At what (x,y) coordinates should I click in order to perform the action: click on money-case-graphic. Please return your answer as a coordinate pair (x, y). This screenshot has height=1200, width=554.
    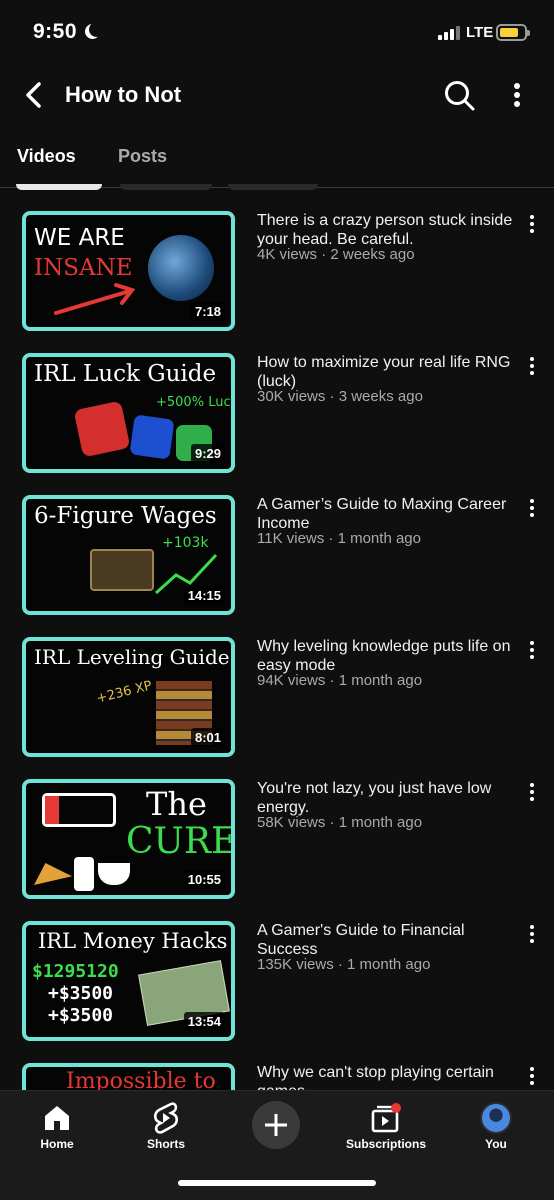
    Looking at the image, I should click on (122, 570).